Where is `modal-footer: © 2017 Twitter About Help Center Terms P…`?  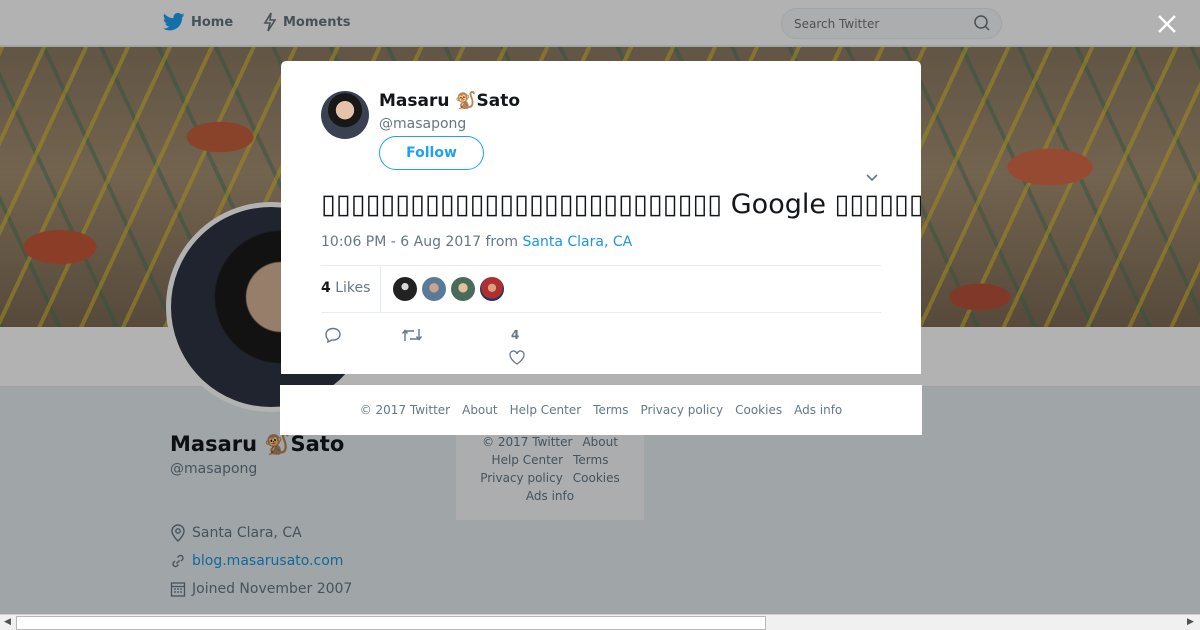
modal-footer: © 2017 Twitter About Help Center Terms P… is located at coordinates (601, 410).